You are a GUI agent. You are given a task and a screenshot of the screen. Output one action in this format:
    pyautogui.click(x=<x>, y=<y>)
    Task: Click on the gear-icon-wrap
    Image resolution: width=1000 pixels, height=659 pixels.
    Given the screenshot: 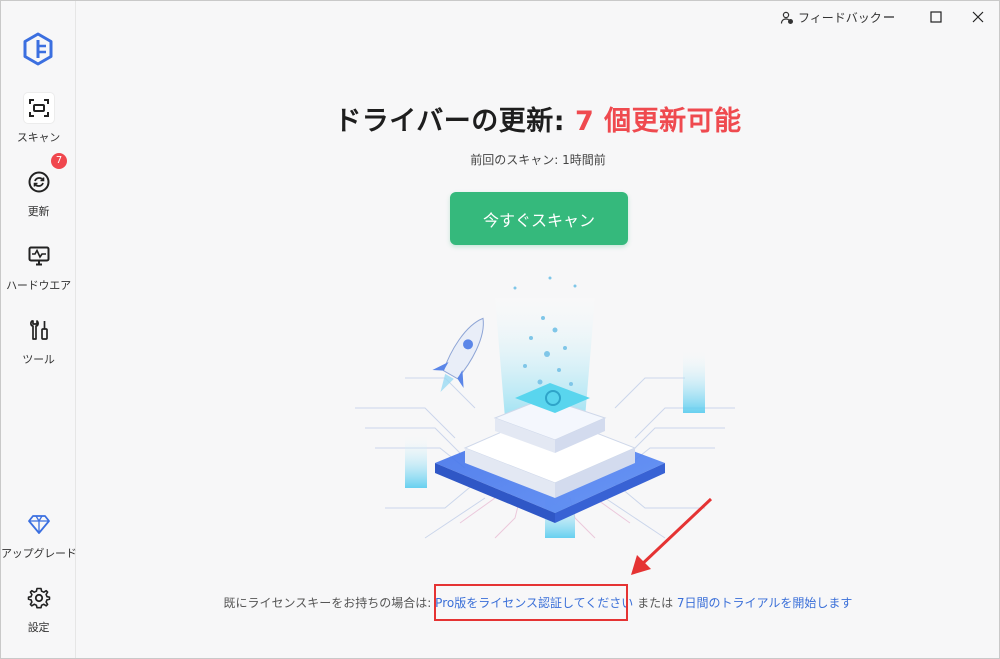 What is the action you would take?
    pyautogui.click(x=39, y=598)
    